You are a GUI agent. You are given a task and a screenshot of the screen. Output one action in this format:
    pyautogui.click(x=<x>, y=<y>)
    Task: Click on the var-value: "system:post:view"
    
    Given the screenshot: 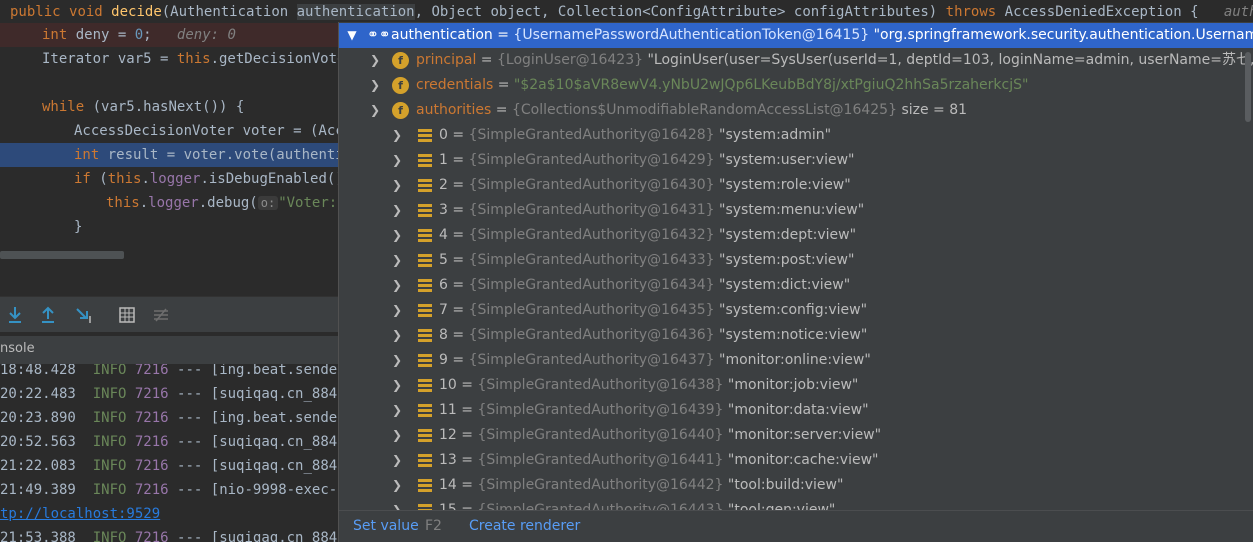 What is the action you would take?
    pyautogui.click(x=787, y=260)
    